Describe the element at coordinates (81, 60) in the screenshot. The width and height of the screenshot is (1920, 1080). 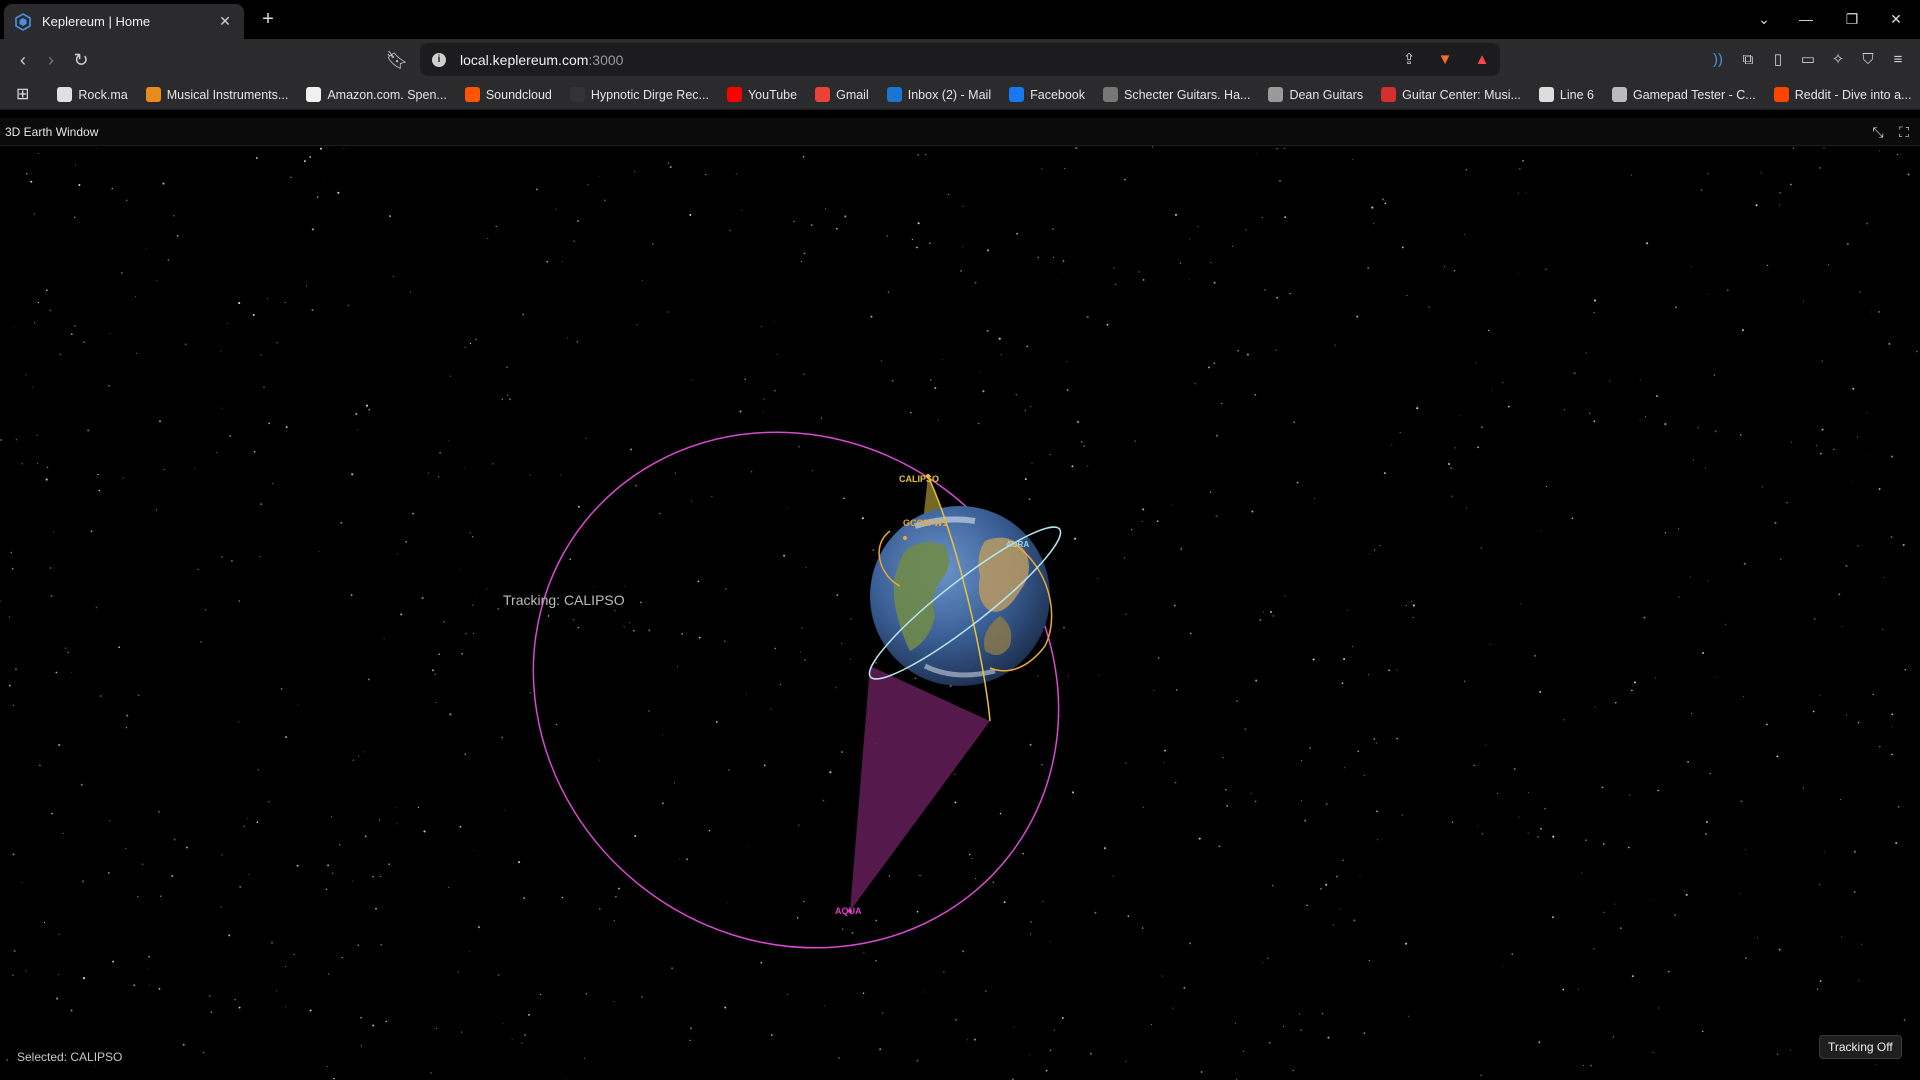
I see `reload-button: ↻` at that location.